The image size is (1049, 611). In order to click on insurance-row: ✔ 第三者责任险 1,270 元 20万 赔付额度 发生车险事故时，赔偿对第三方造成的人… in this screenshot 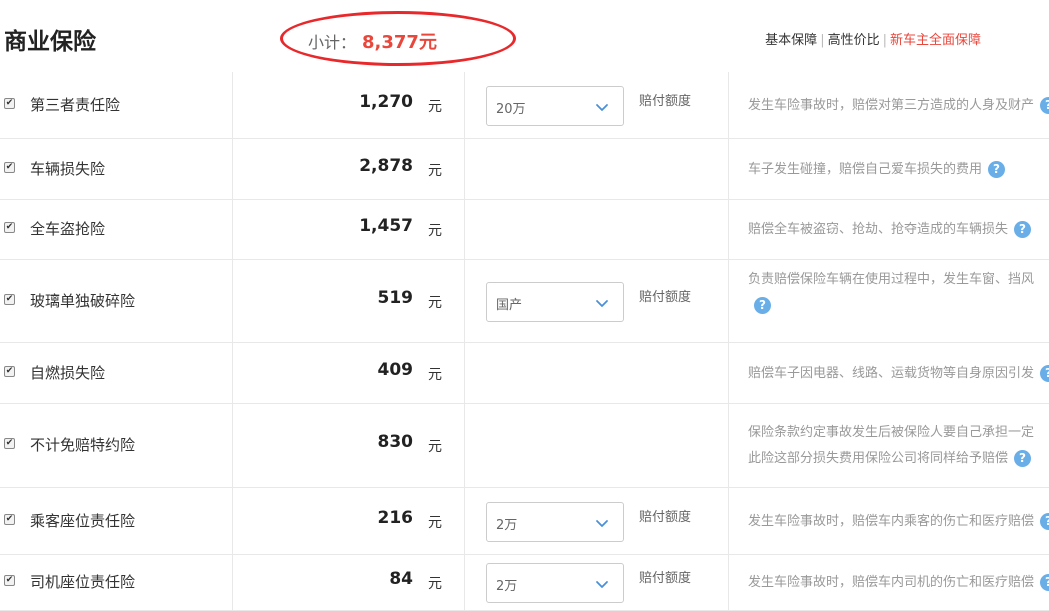, I will do `click(524, 105)`.